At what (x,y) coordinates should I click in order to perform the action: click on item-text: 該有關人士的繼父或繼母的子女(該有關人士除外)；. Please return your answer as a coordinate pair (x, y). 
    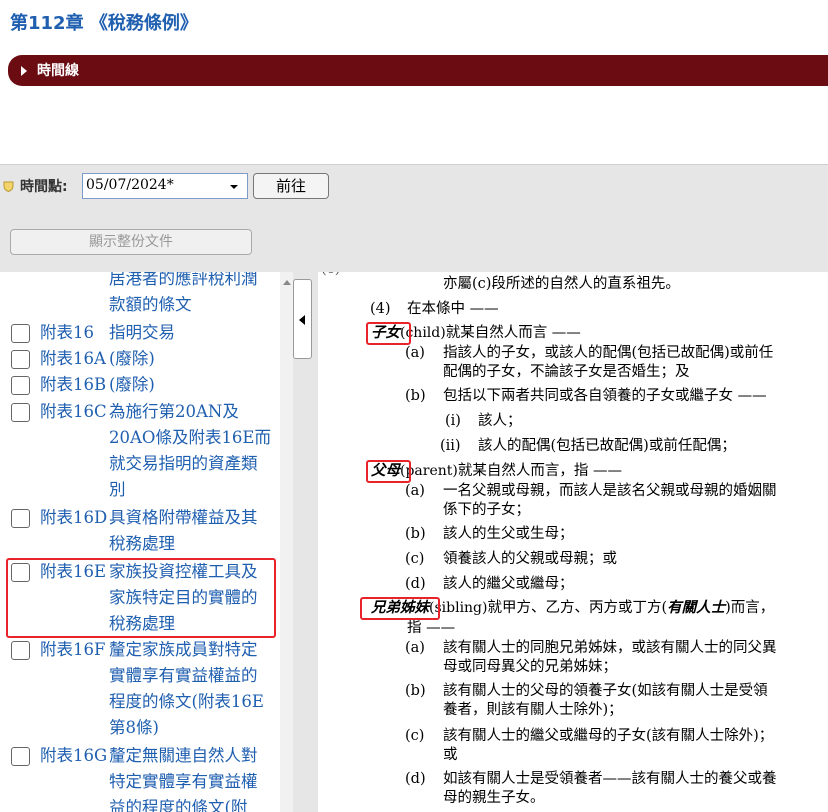
    Looking at the image, I should click on (608, 736).